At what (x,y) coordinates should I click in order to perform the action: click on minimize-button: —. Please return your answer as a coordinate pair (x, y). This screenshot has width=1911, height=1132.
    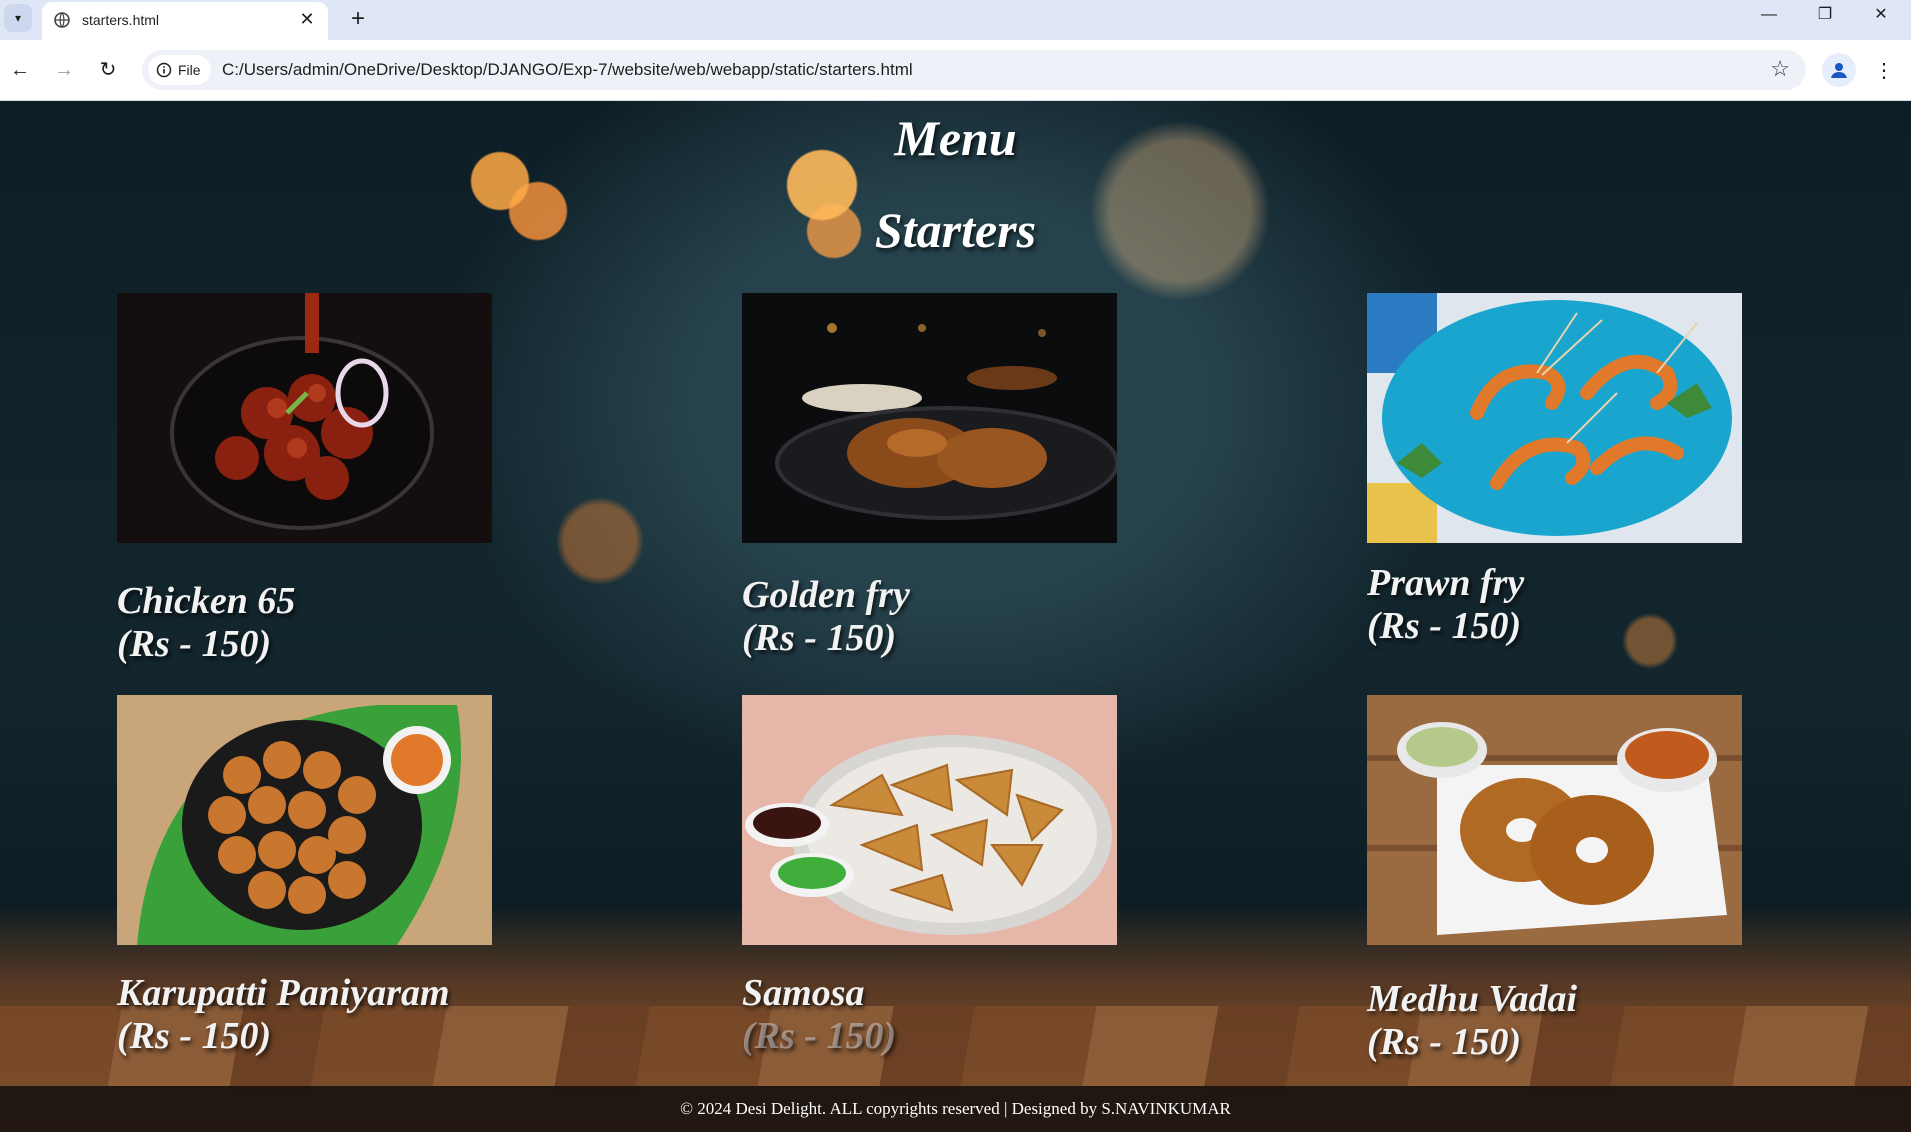
    Looking at the image, I should click on (1769, 16).